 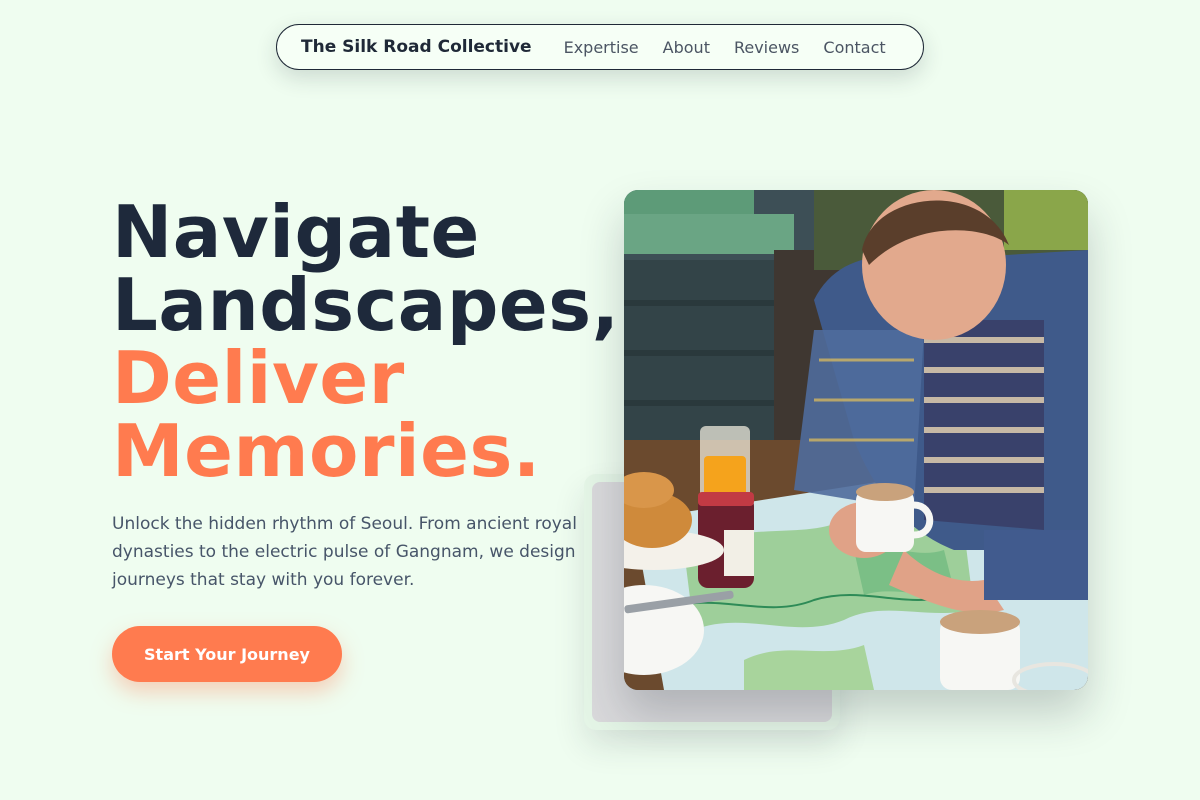 I want to click on start-journey-button: Start Your Journey, so click(x=227, y=654).